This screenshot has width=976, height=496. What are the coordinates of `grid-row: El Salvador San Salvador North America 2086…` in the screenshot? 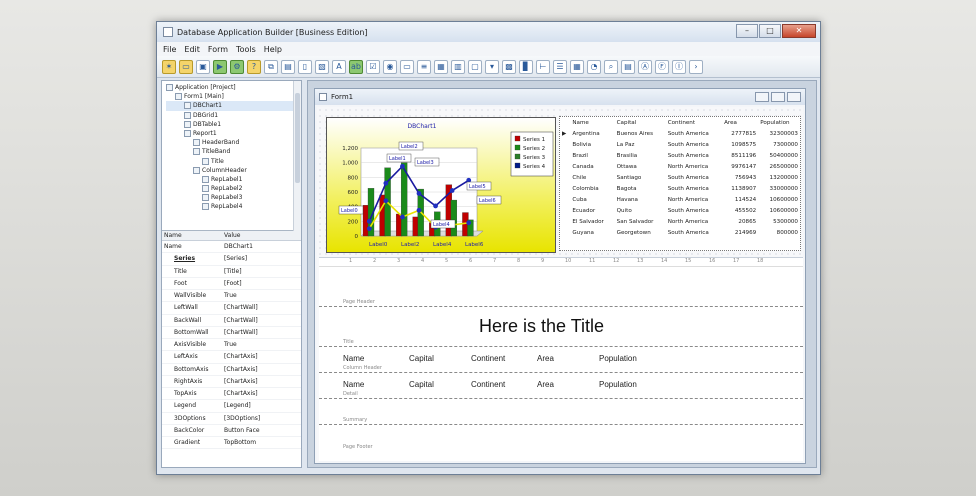 It's located at (680, 221).